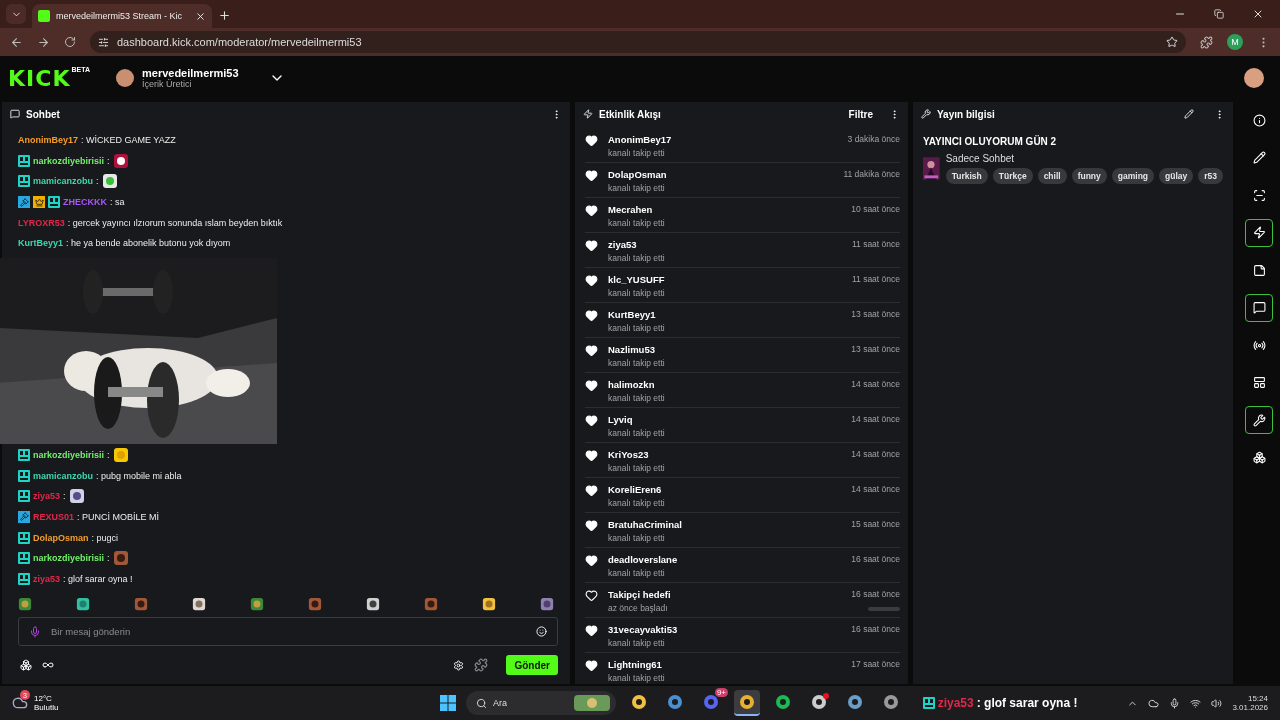 This screenshot has height=720, width=1280. What do you see at coordinates (638, 42) in the screenshot?
I see `address-field: dashboard.kick.com/moderator/mervedeilmermi53` at bounding box center [638, 42].